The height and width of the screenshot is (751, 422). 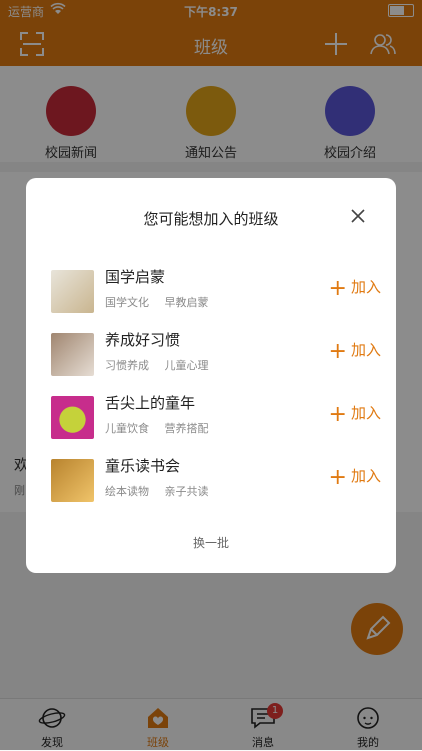 What do you see at coordinates (163, 428) in the screenshot?
I see `class-tags: 儿童饮食 营养搭配` at bounding box center [163, 428].